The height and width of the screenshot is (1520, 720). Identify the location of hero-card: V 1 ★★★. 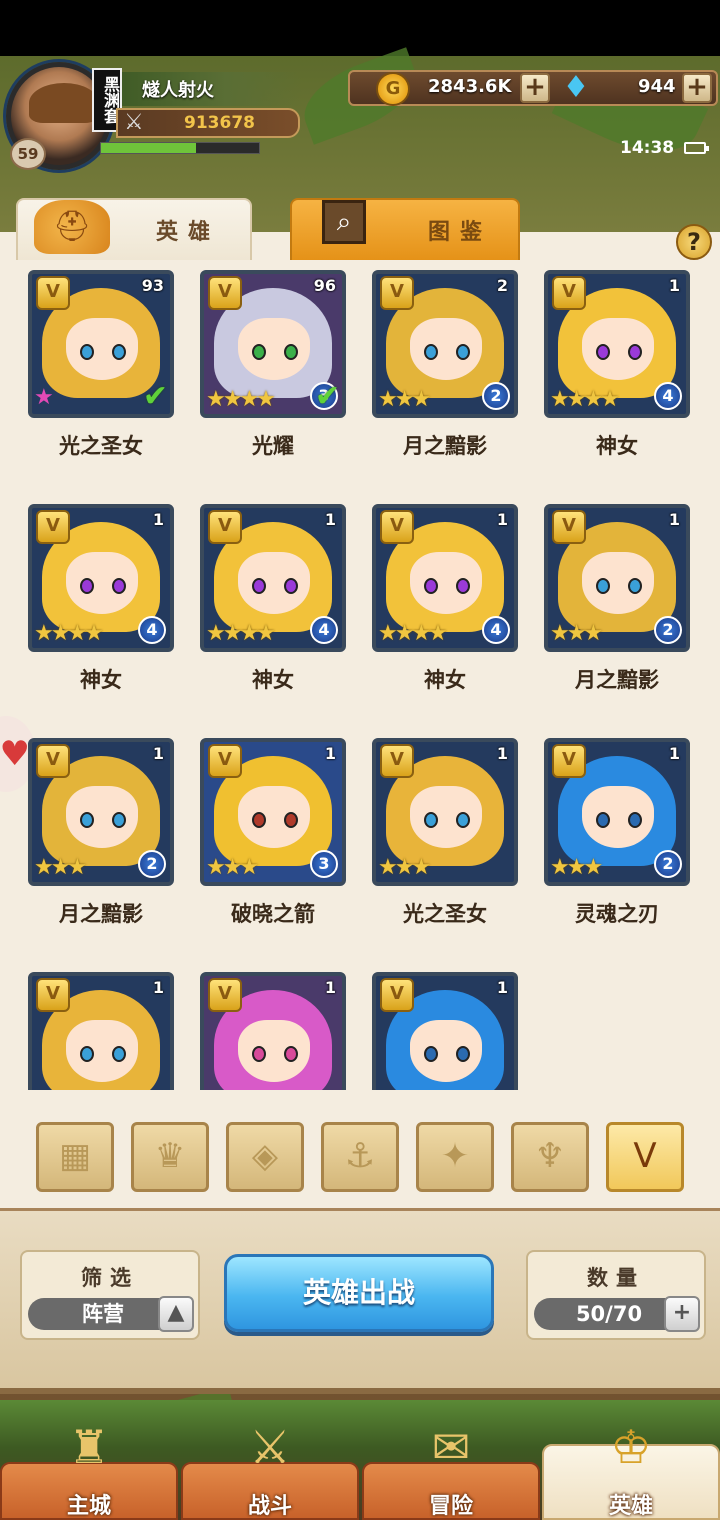
(445, 812).